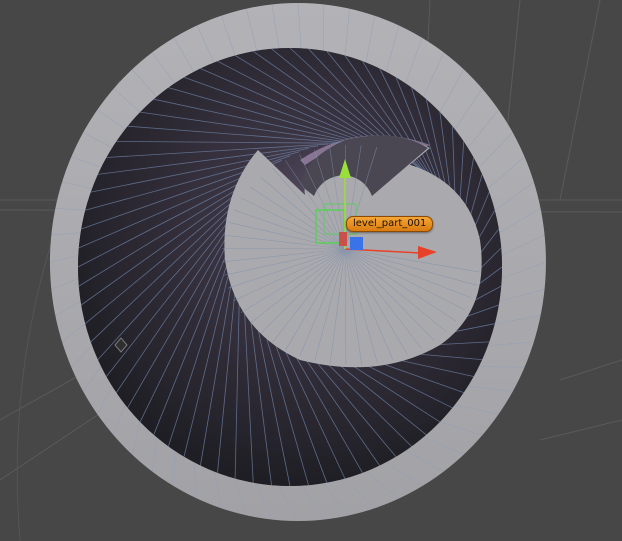  Describe the element at coordinates (356, 243) in the screenshot. I see `gizmo-z-handle` at that location.